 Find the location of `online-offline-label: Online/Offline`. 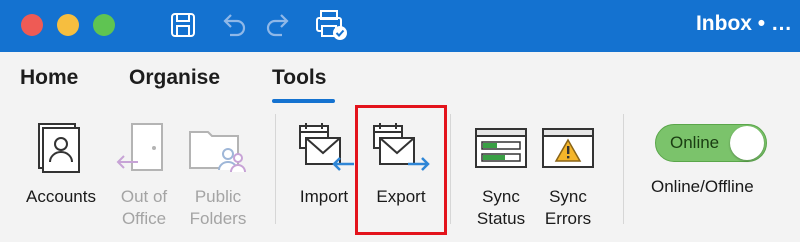

online-offline-label: Online/Offline is located at coordinates (702, 186).